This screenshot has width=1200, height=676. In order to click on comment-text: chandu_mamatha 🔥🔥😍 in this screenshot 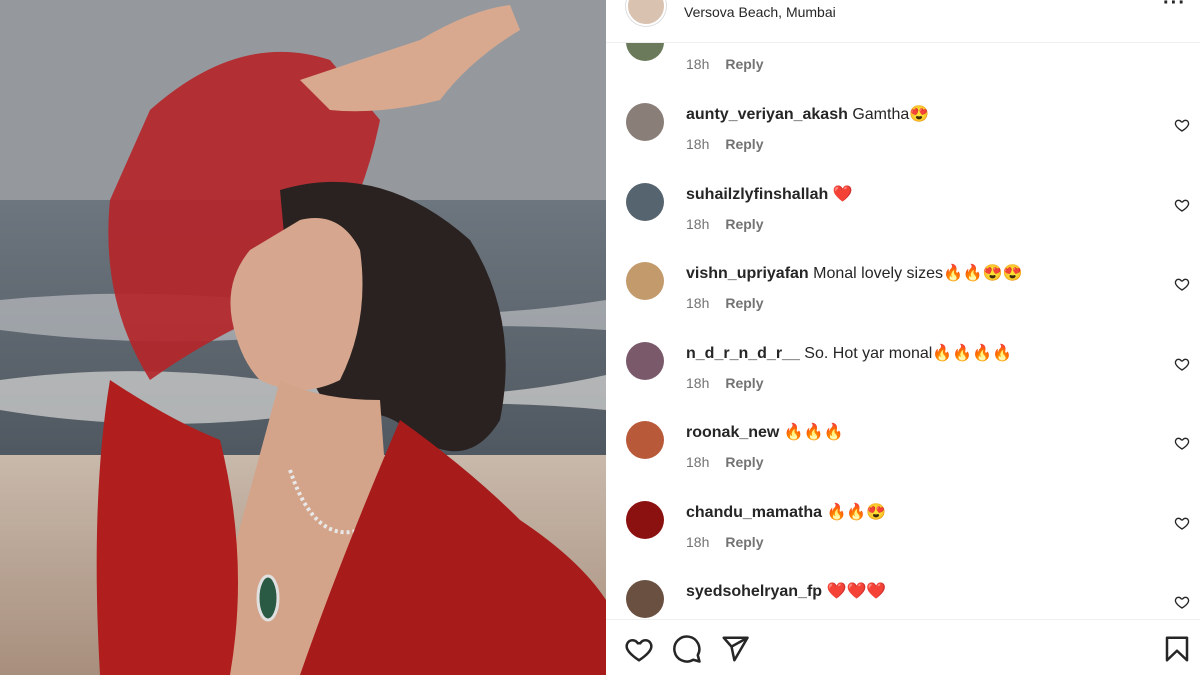, I will do `click(786, 512)`.